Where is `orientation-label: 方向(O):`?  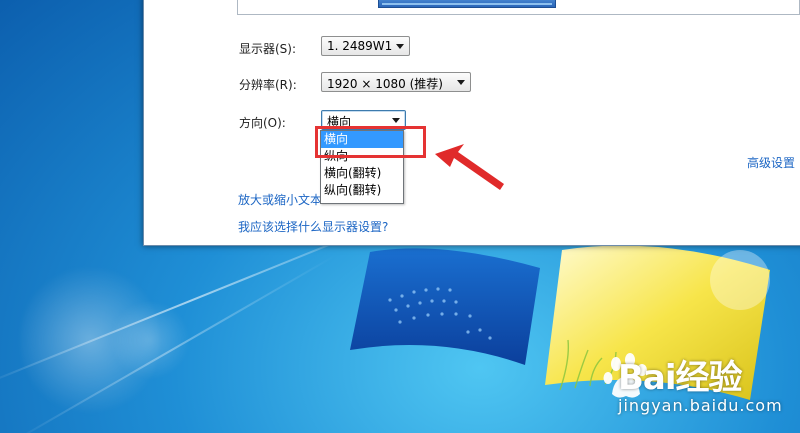
orientation-label: 方向(O): is located at coordinates (262, 123).